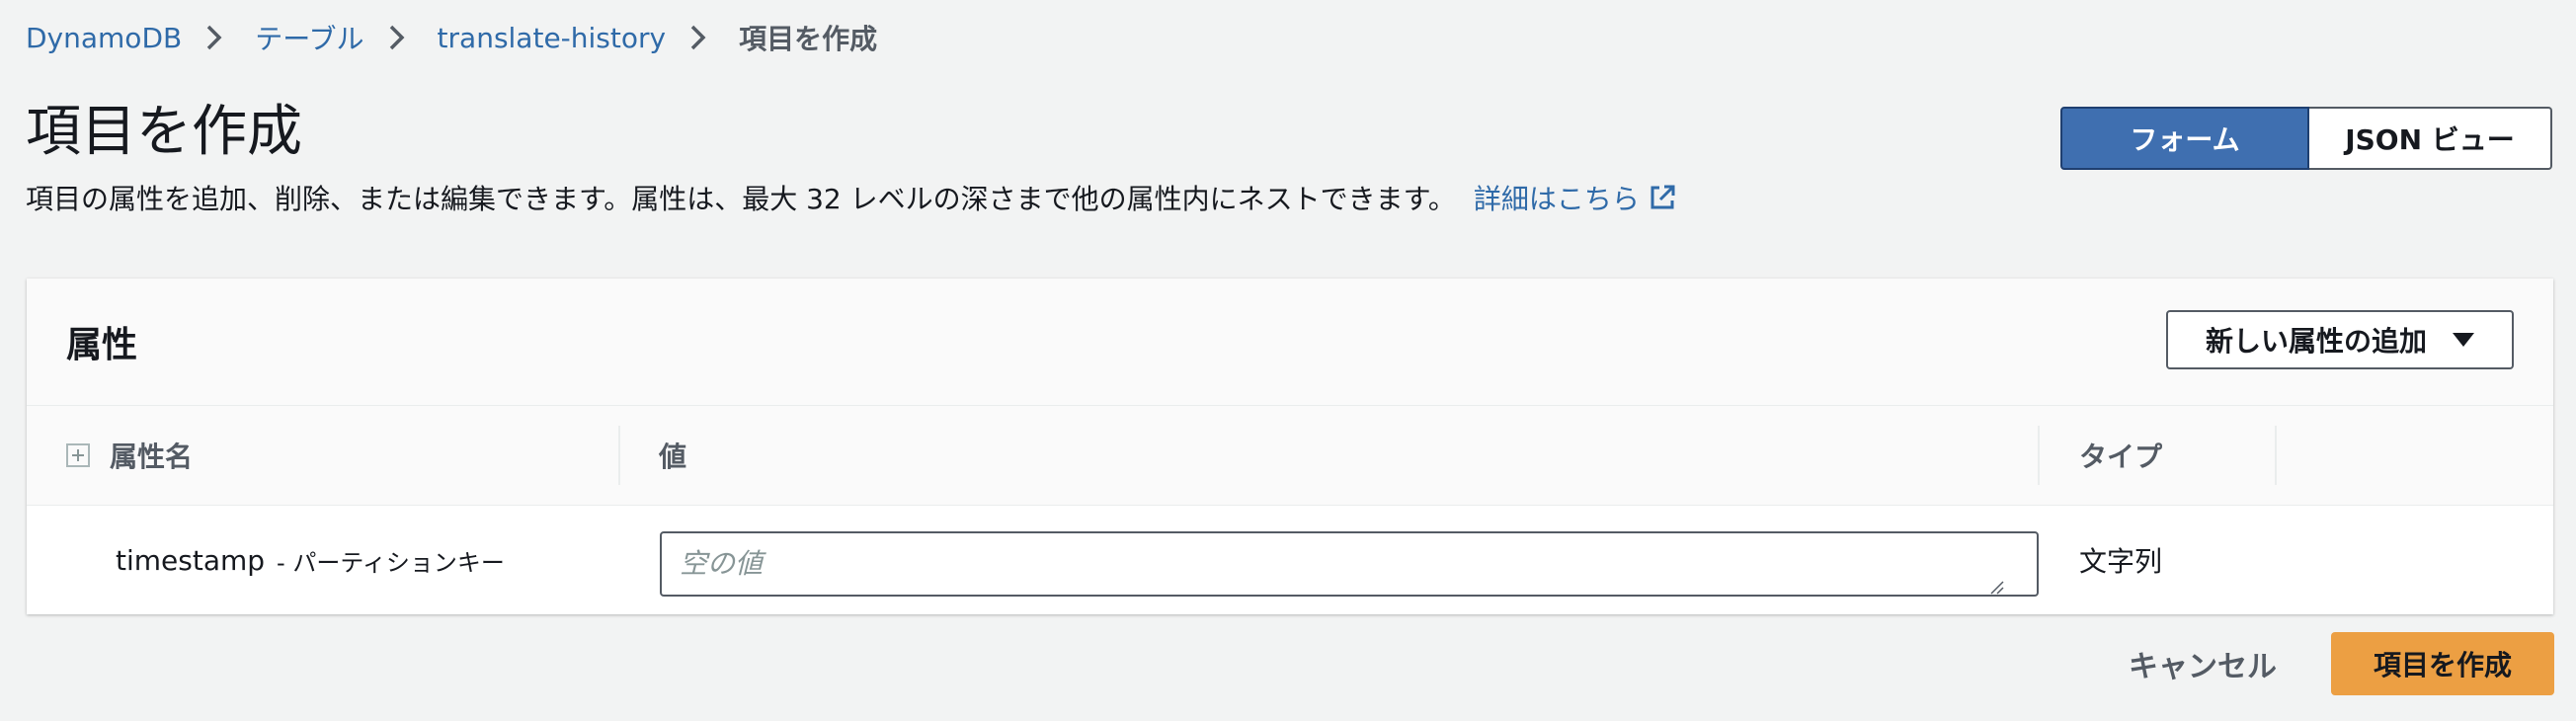 Image resolution: width=2576 pixels, height=721 pixels. Describe the element at coordinates (391, 562) in the screenshot. I see `partition-key-label: - パーティションキー` at that location.